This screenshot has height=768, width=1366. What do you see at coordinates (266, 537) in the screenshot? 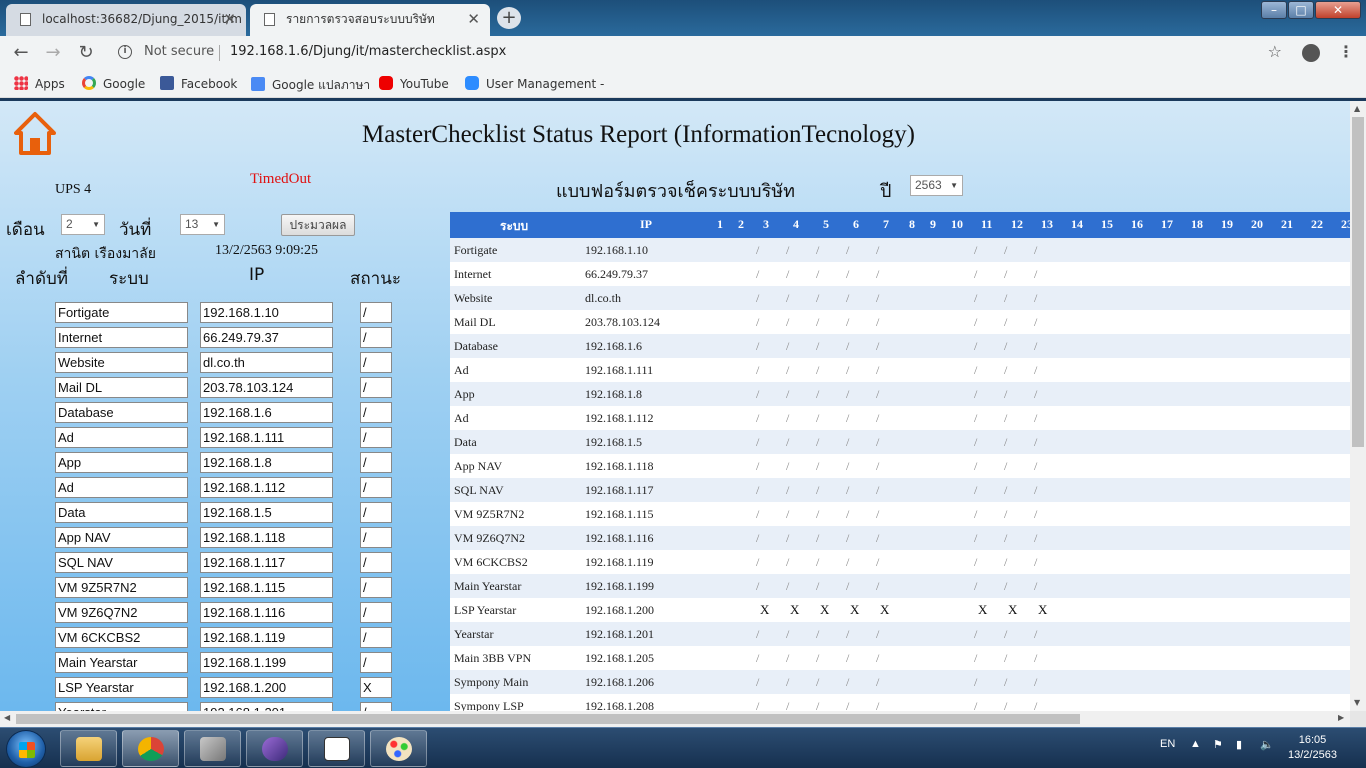
I see `ip-field: 192.168.1.118` at bounding box center [266, 537].